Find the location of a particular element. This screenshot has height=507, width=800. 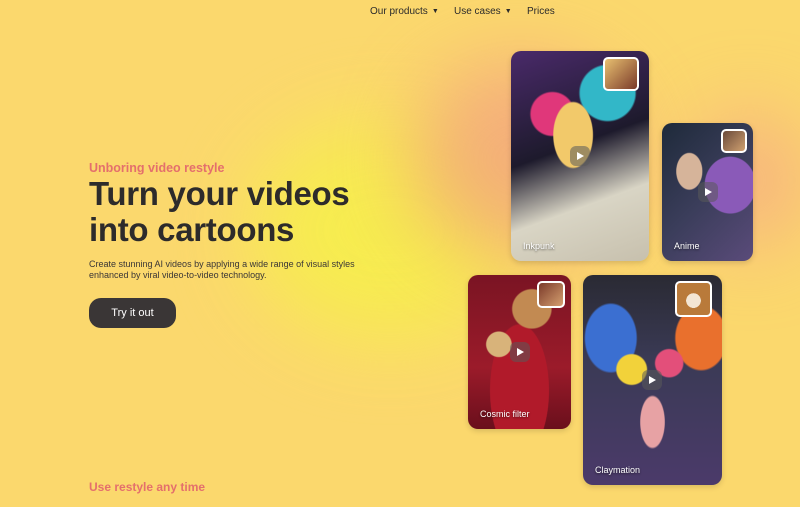

nav-our-products: Our products ▼ is located at coordinates (404, 11).